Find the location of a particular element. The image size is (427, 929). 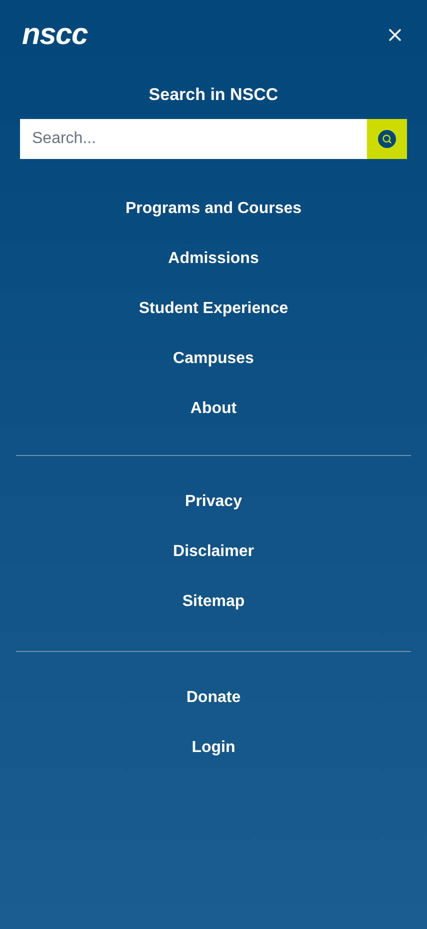

menu-link: Admissions is located at coordinates (213, 258).